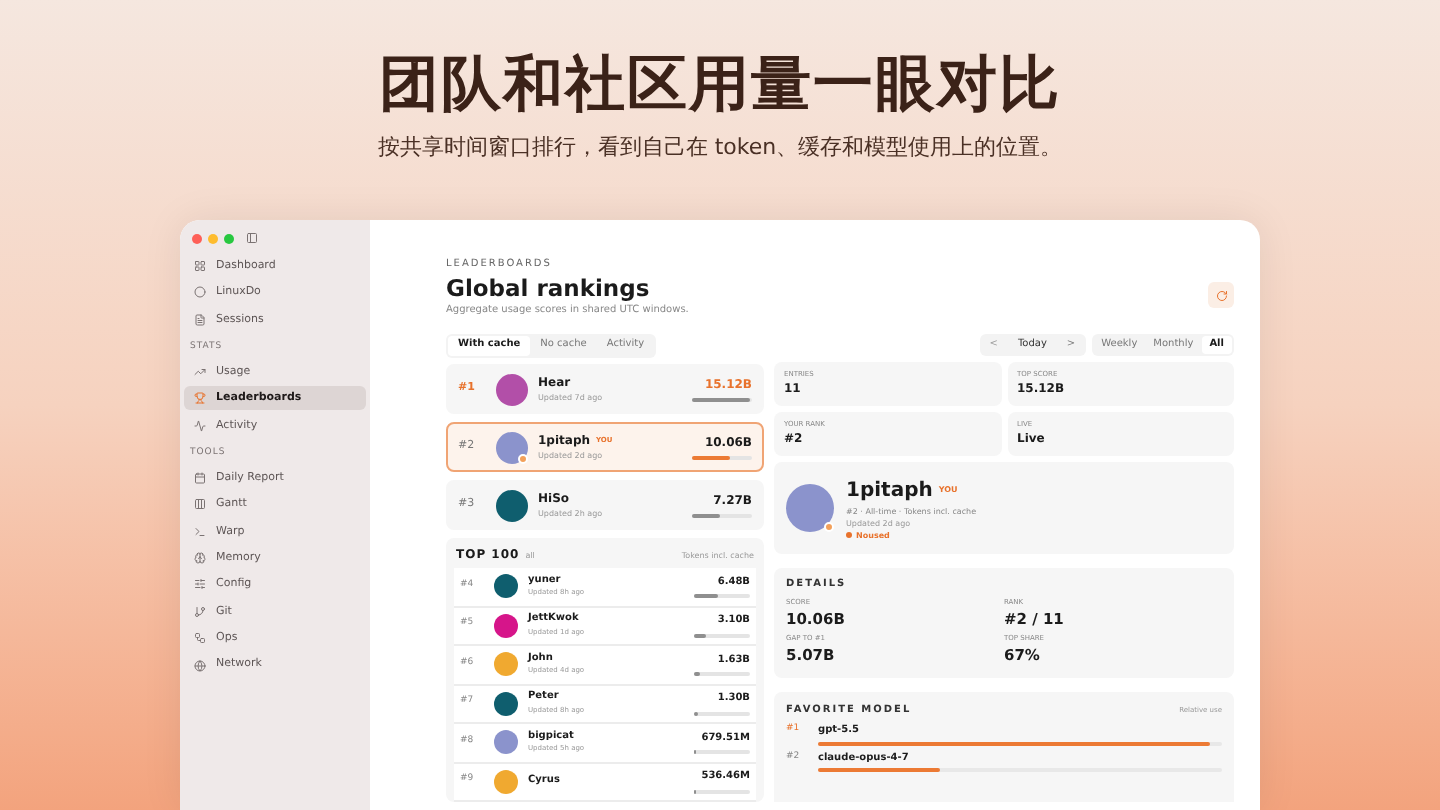 Image resolution: width=1440 pixels, height=810 pixels. I want to click on refresh-button, so click(1221, 295).